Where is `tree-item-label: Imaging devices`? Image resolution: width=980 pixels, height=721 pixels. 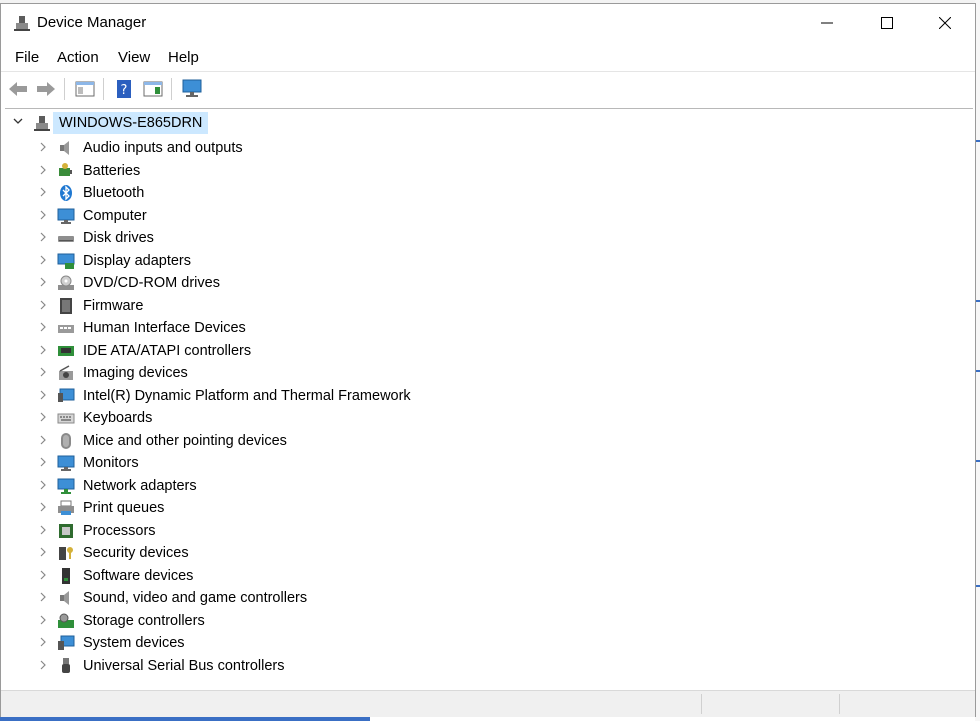 tree-item-label: Imaging devices is located at coordinates (135, 373).